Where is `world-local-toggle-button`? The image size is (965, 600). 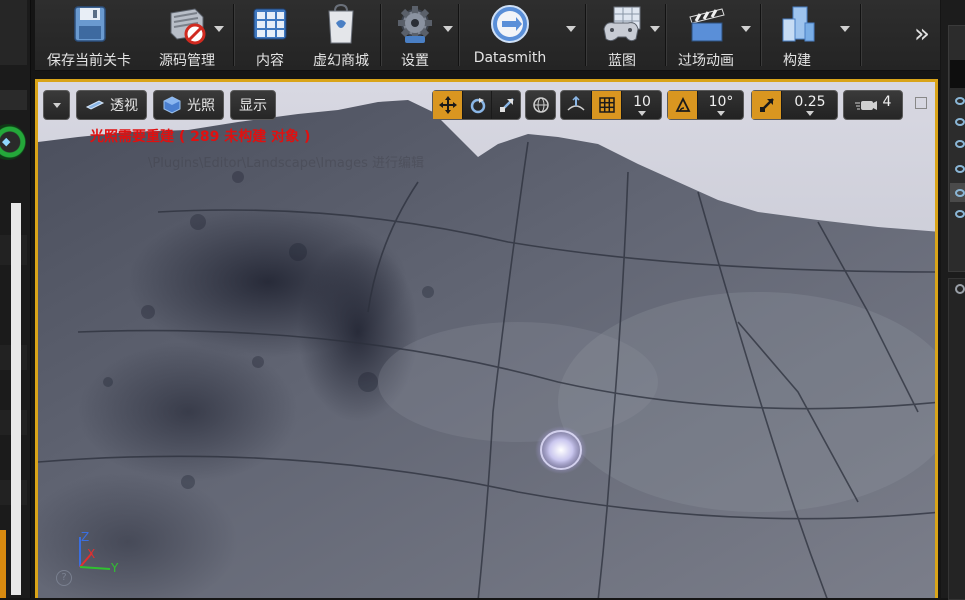
world-local-toggle-button is located at coordinates (540, 105).